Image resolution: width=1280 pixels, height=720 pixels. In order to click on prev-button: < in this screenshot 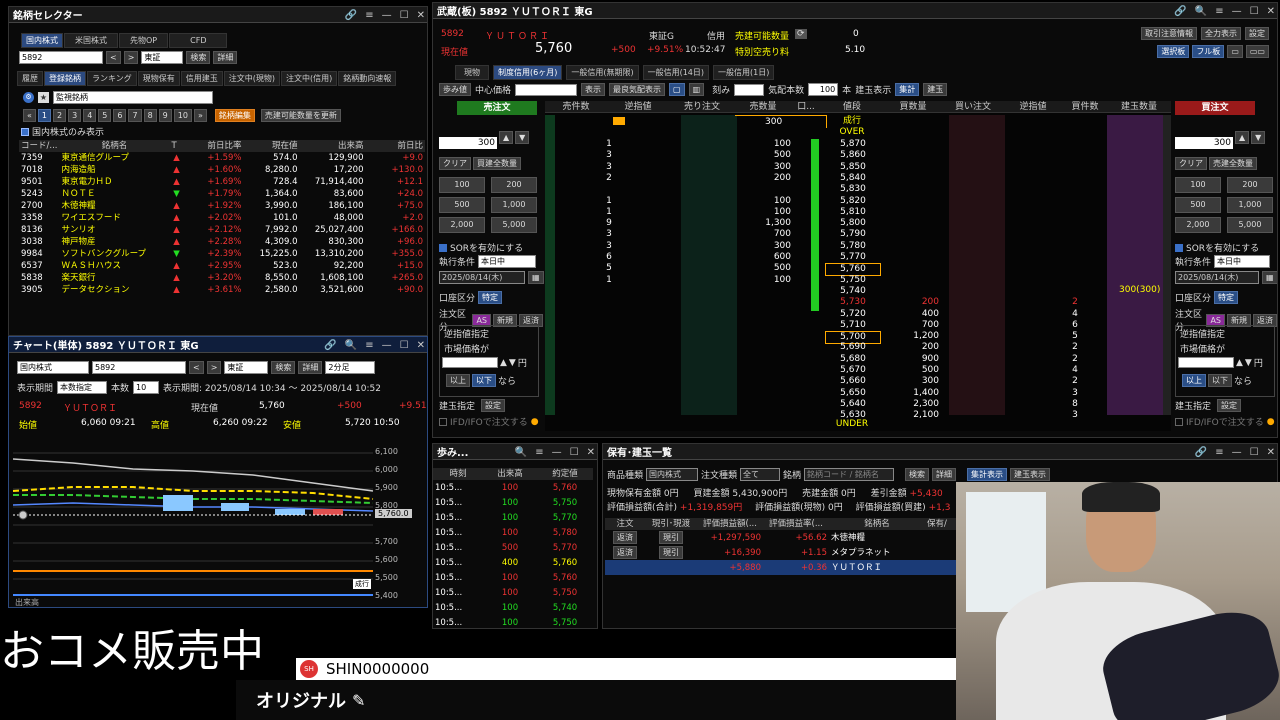, I will do `click(113, 57)`.